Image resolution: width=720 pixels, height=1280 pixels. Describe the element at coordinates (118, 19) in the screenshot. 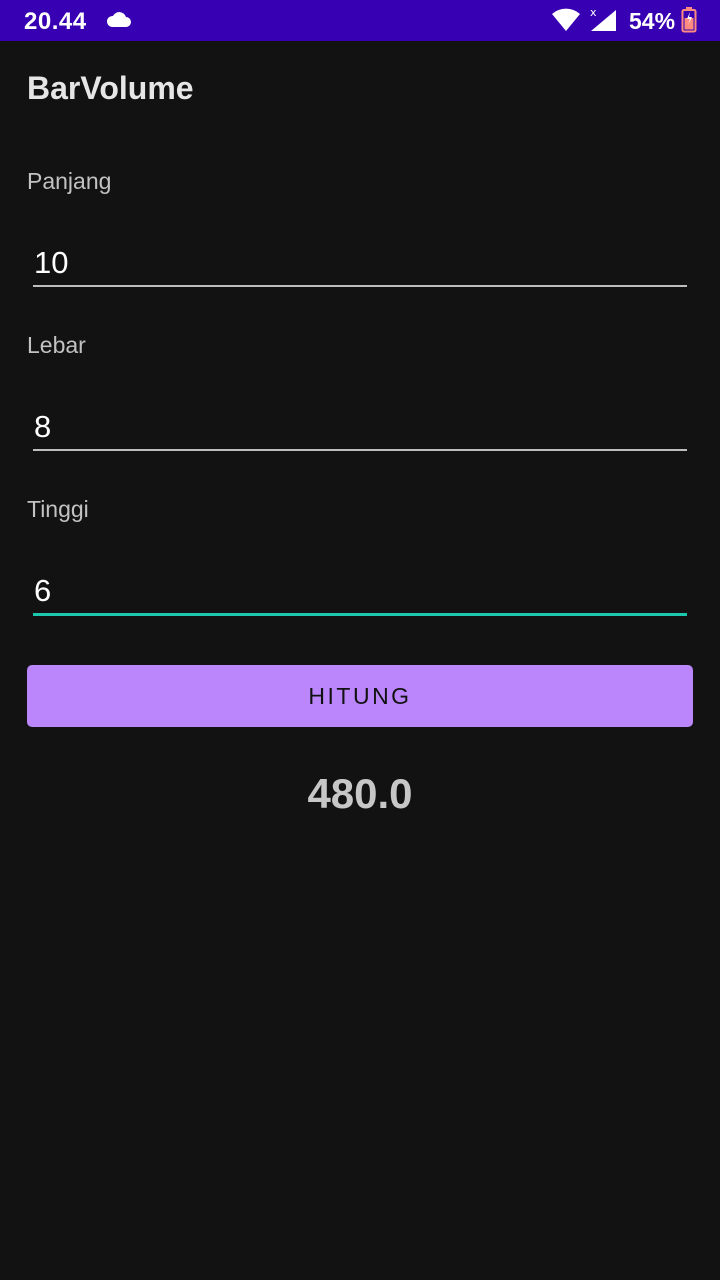

I see `cloud-icon` at that location.